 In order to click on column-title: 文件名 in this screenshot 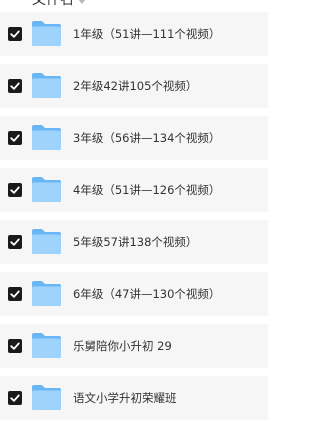, I will do `click(53, 4)`.